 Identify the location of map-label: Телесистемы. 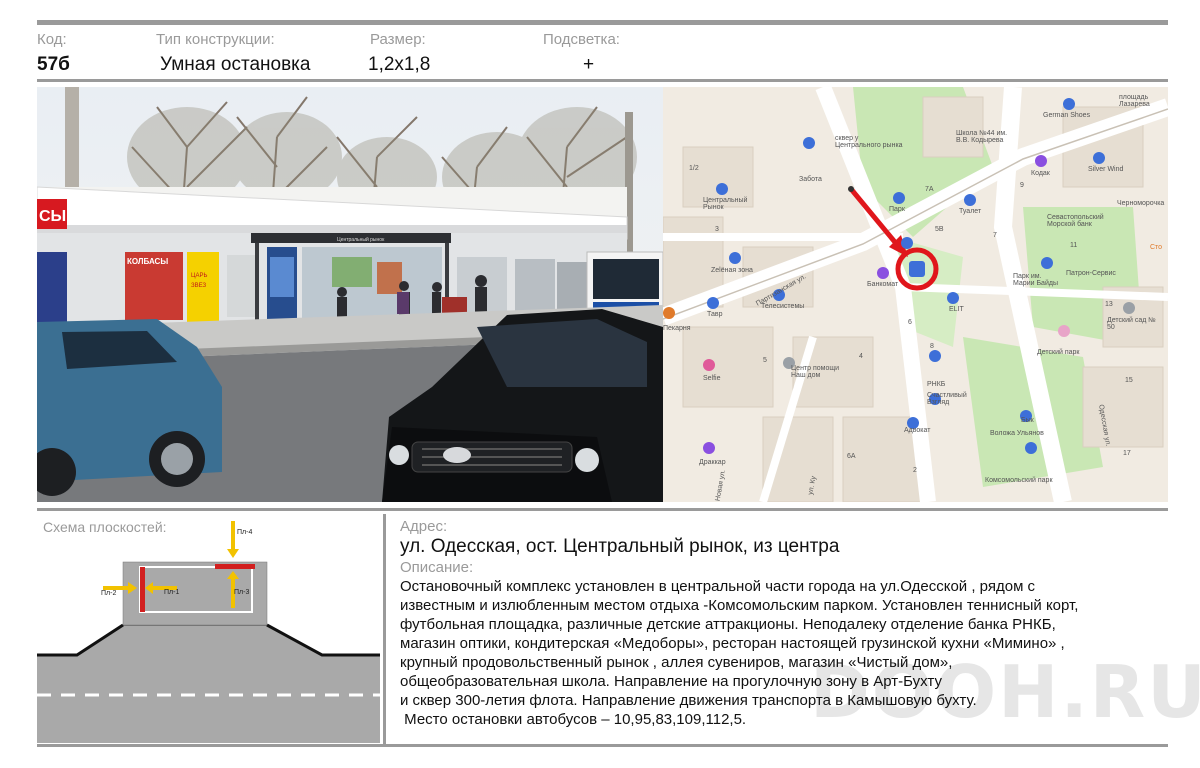
(783, 306).